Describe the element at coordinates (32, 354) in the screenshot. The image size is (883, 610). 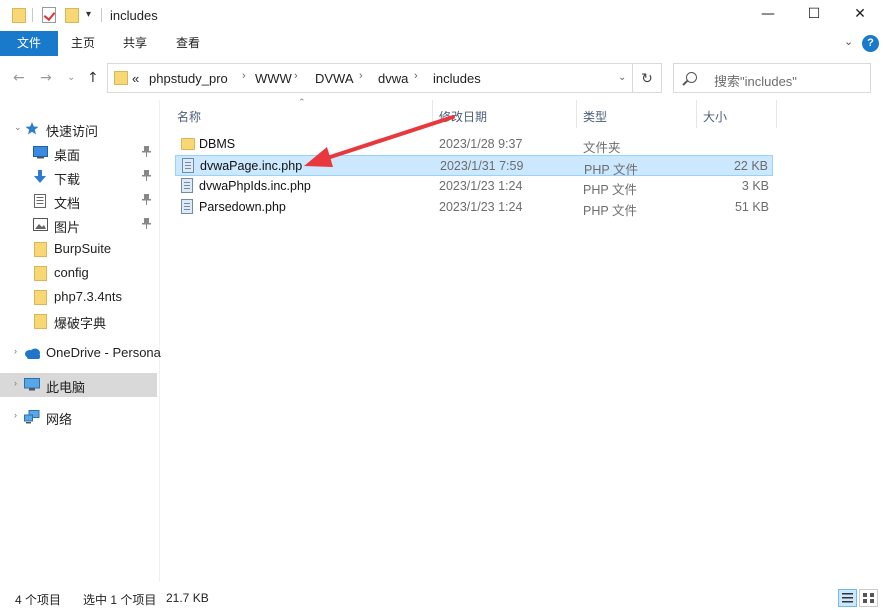
I see `cloud-icon` at that location.